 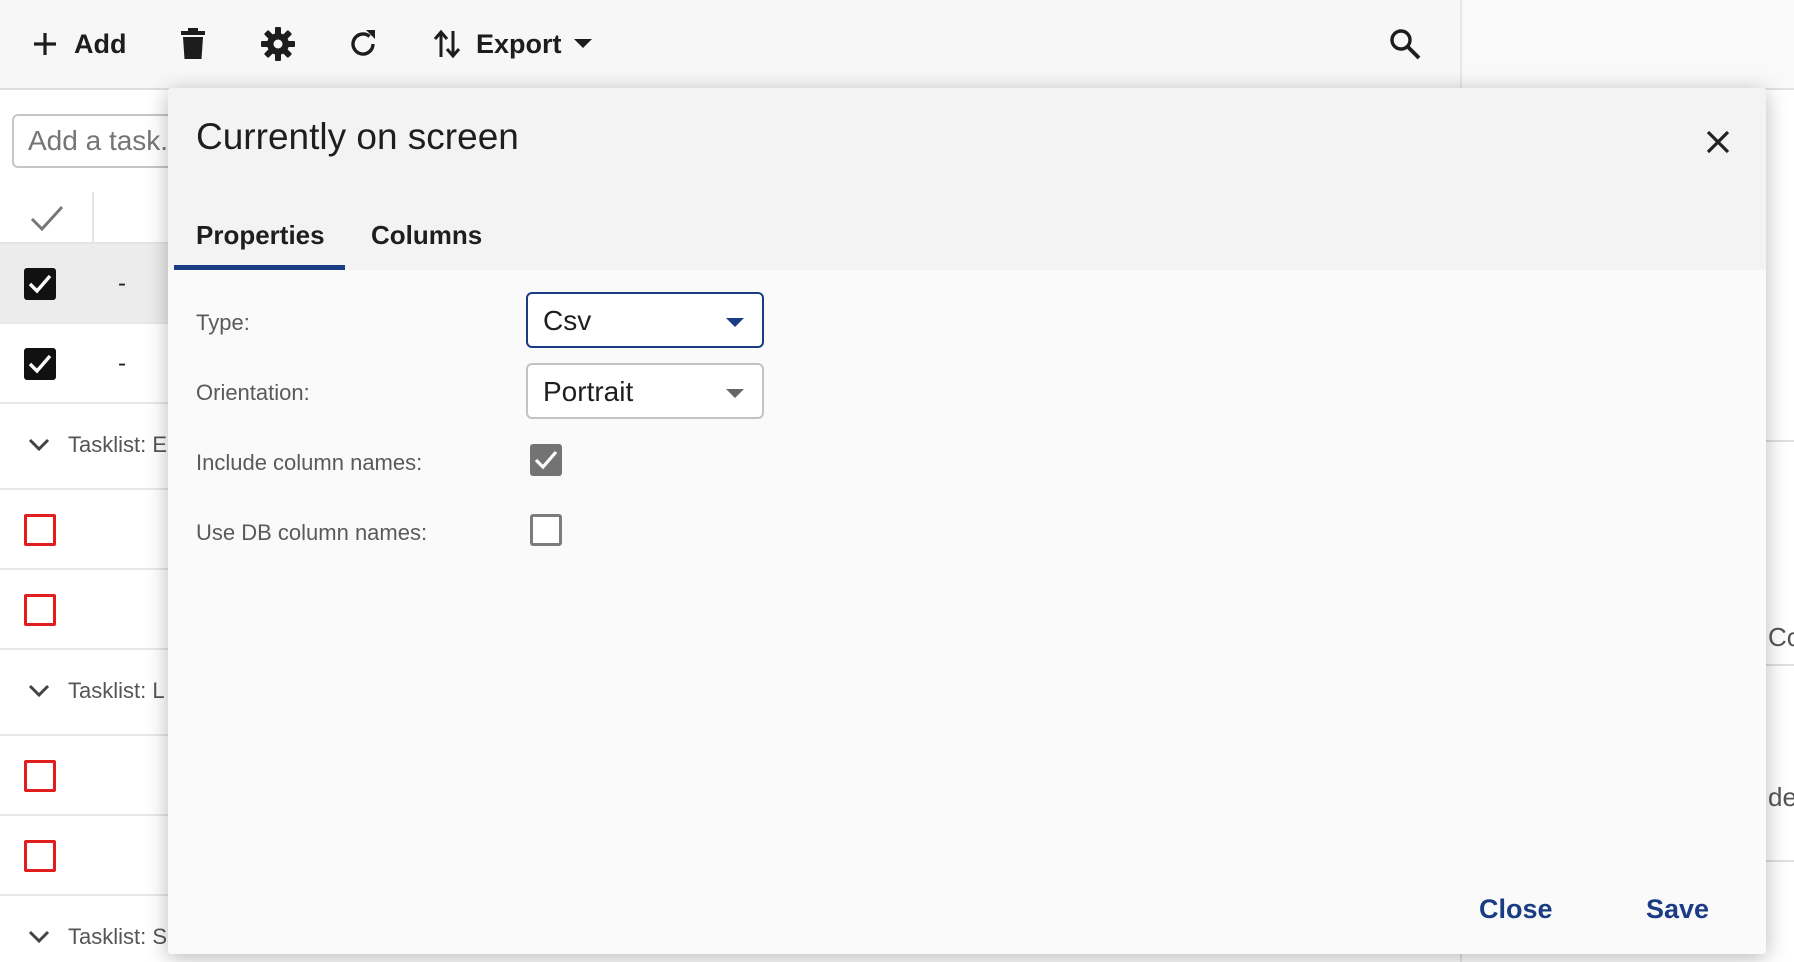 I want to click on tasklist-group-label: Tasklist: E, so click(x=118, y=444).